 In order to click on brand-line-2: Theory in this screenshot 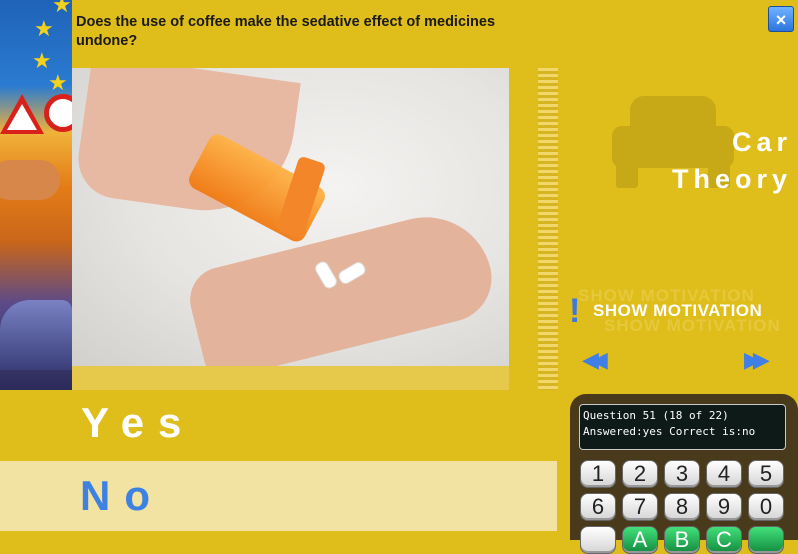, I will do `click(731, 179)`.